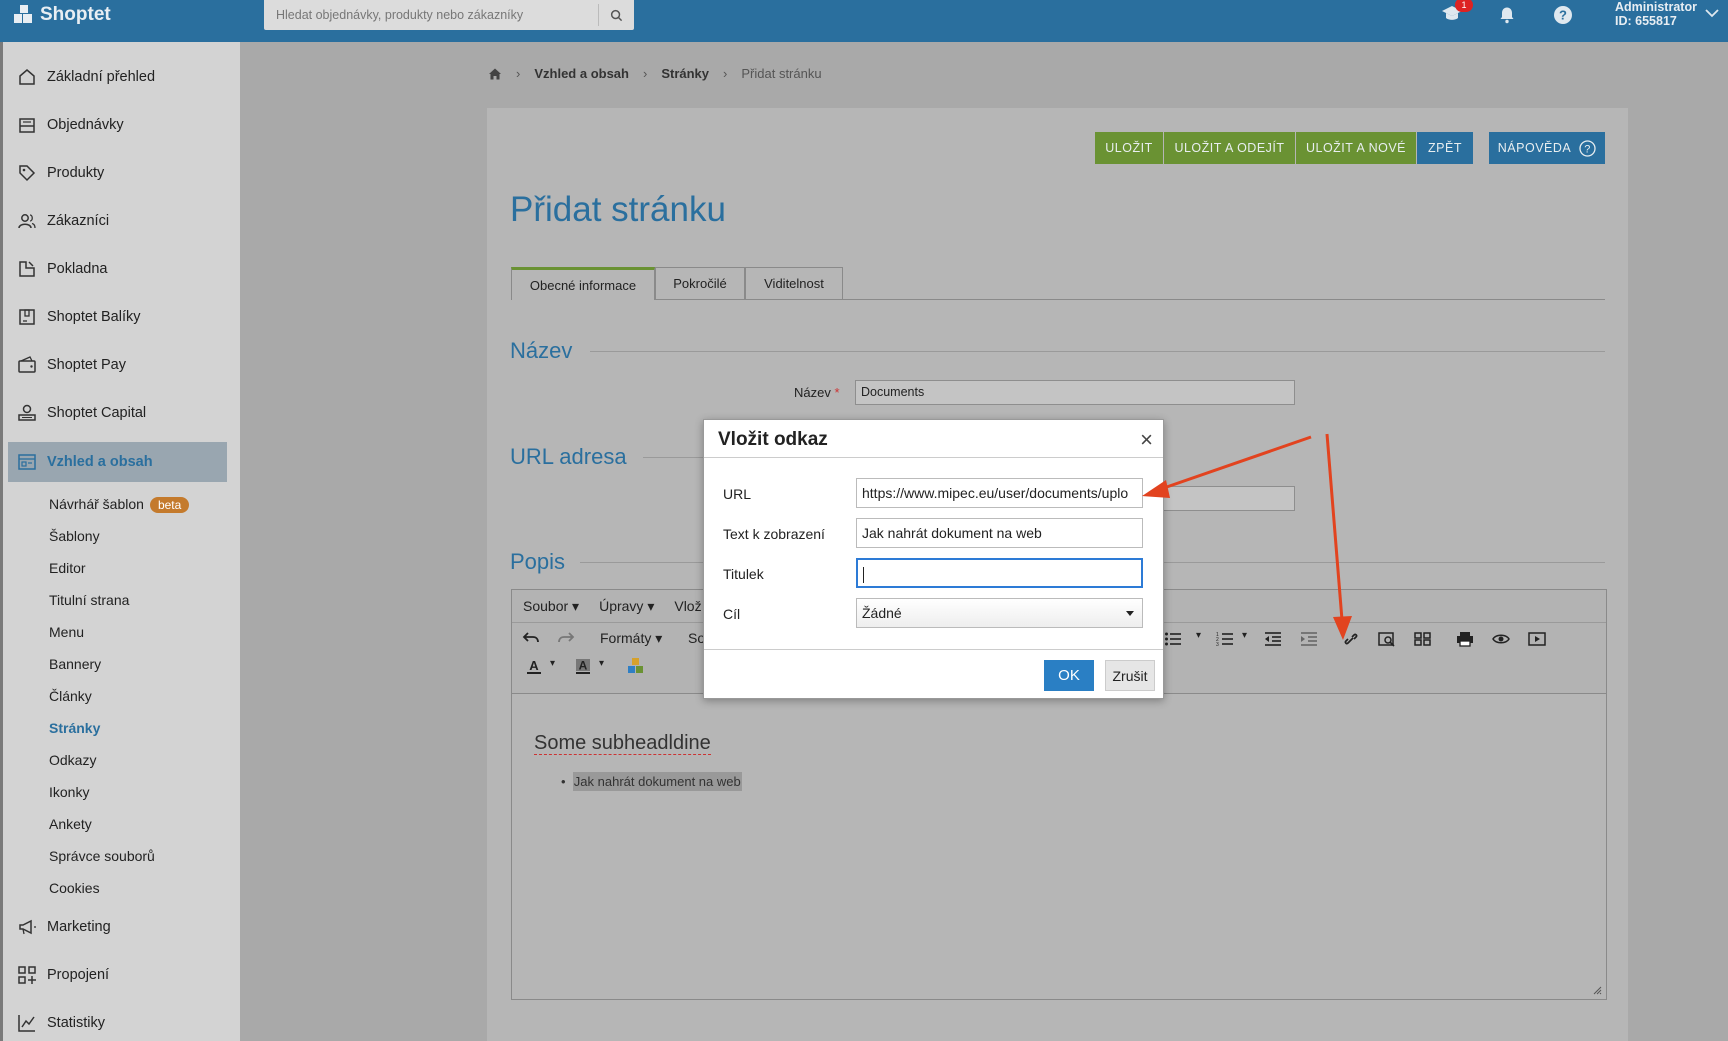 The width and height of the screenshot is (1728, 1041). What do you see at coordinates (85, 125) in the screenshot?
I see `sidebar-item-label: Objednávky` at bounding box center [85, 125].